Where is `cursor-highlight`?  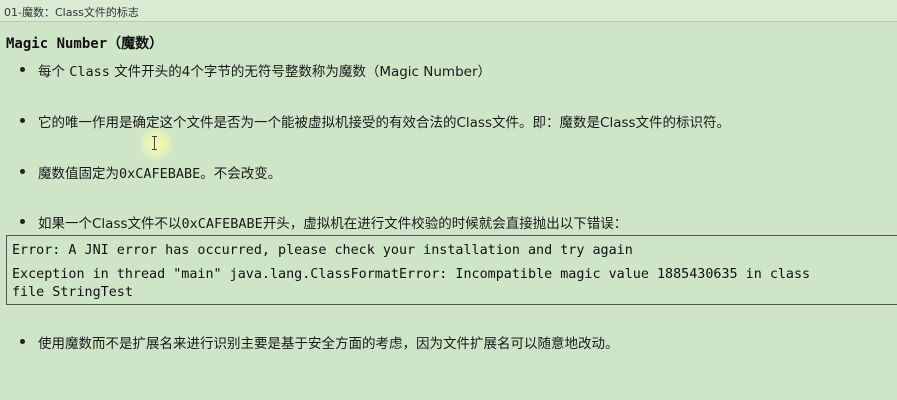
cursor-highlight is located at coordinates (156, 144).